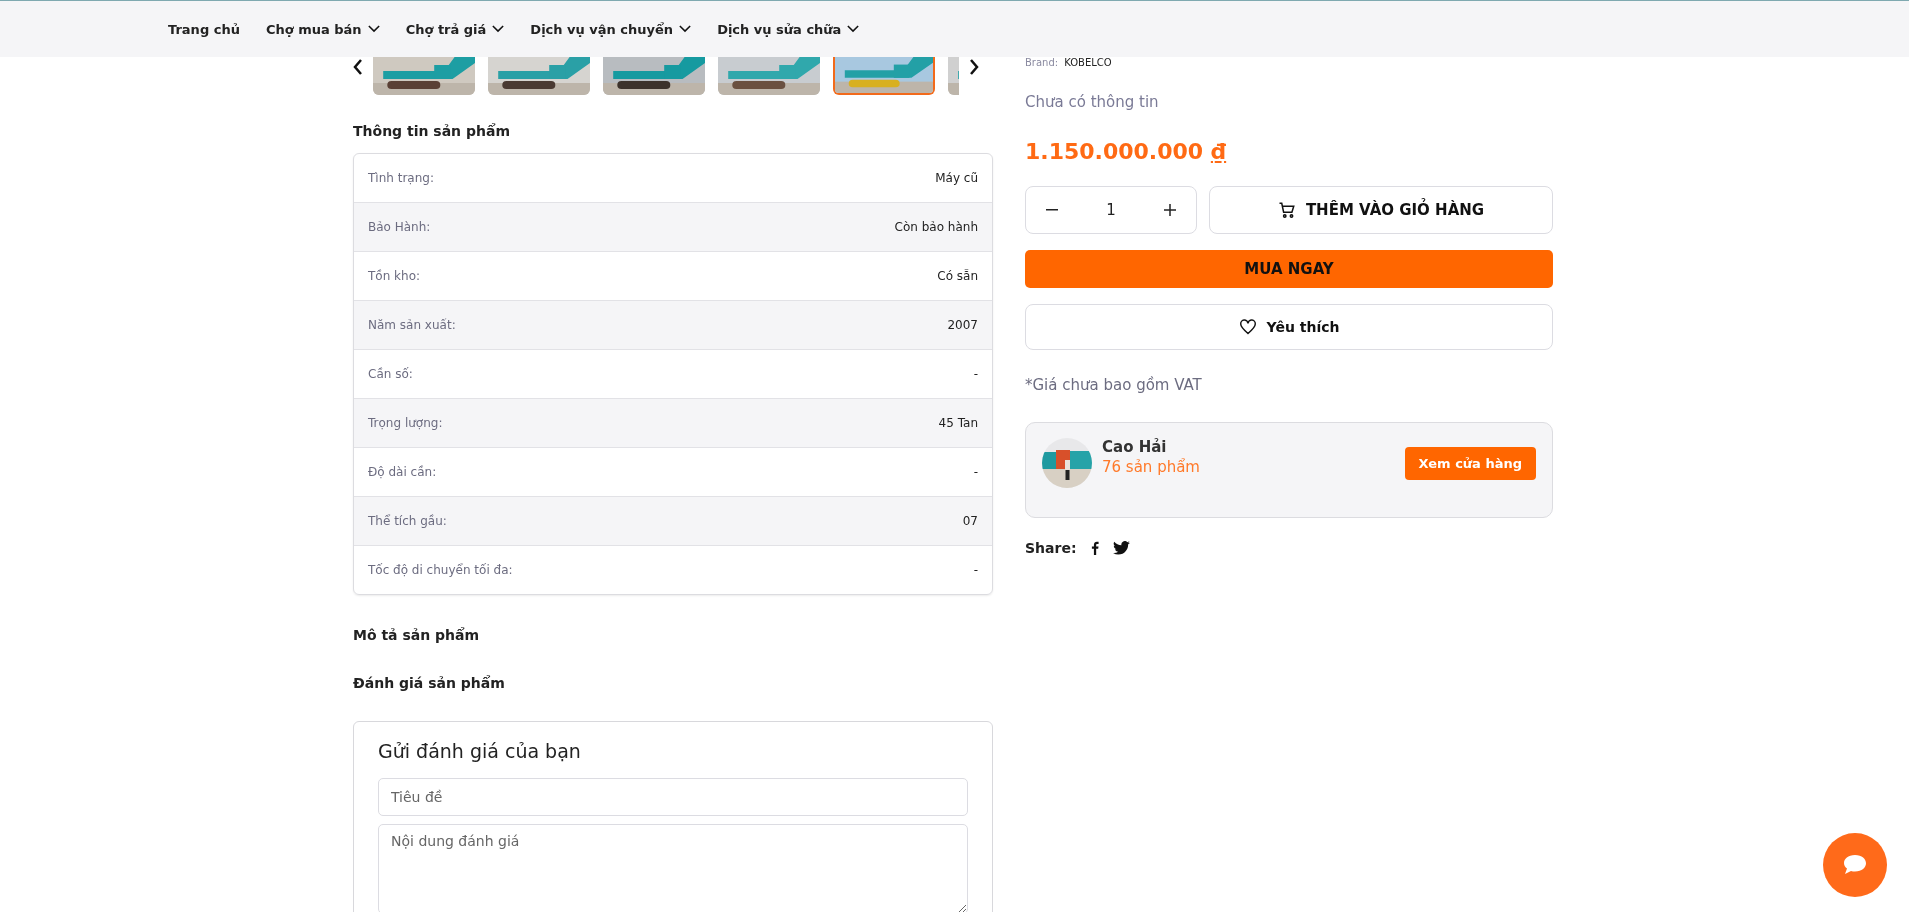 This screenshot has height=912, width=1909. What do you see at coordinates (1381, 210) in the screenshot?
I see `add-to-cart-button: THÊM VÀO GIỎ HÀNG` at bounding box center [1381, 210].